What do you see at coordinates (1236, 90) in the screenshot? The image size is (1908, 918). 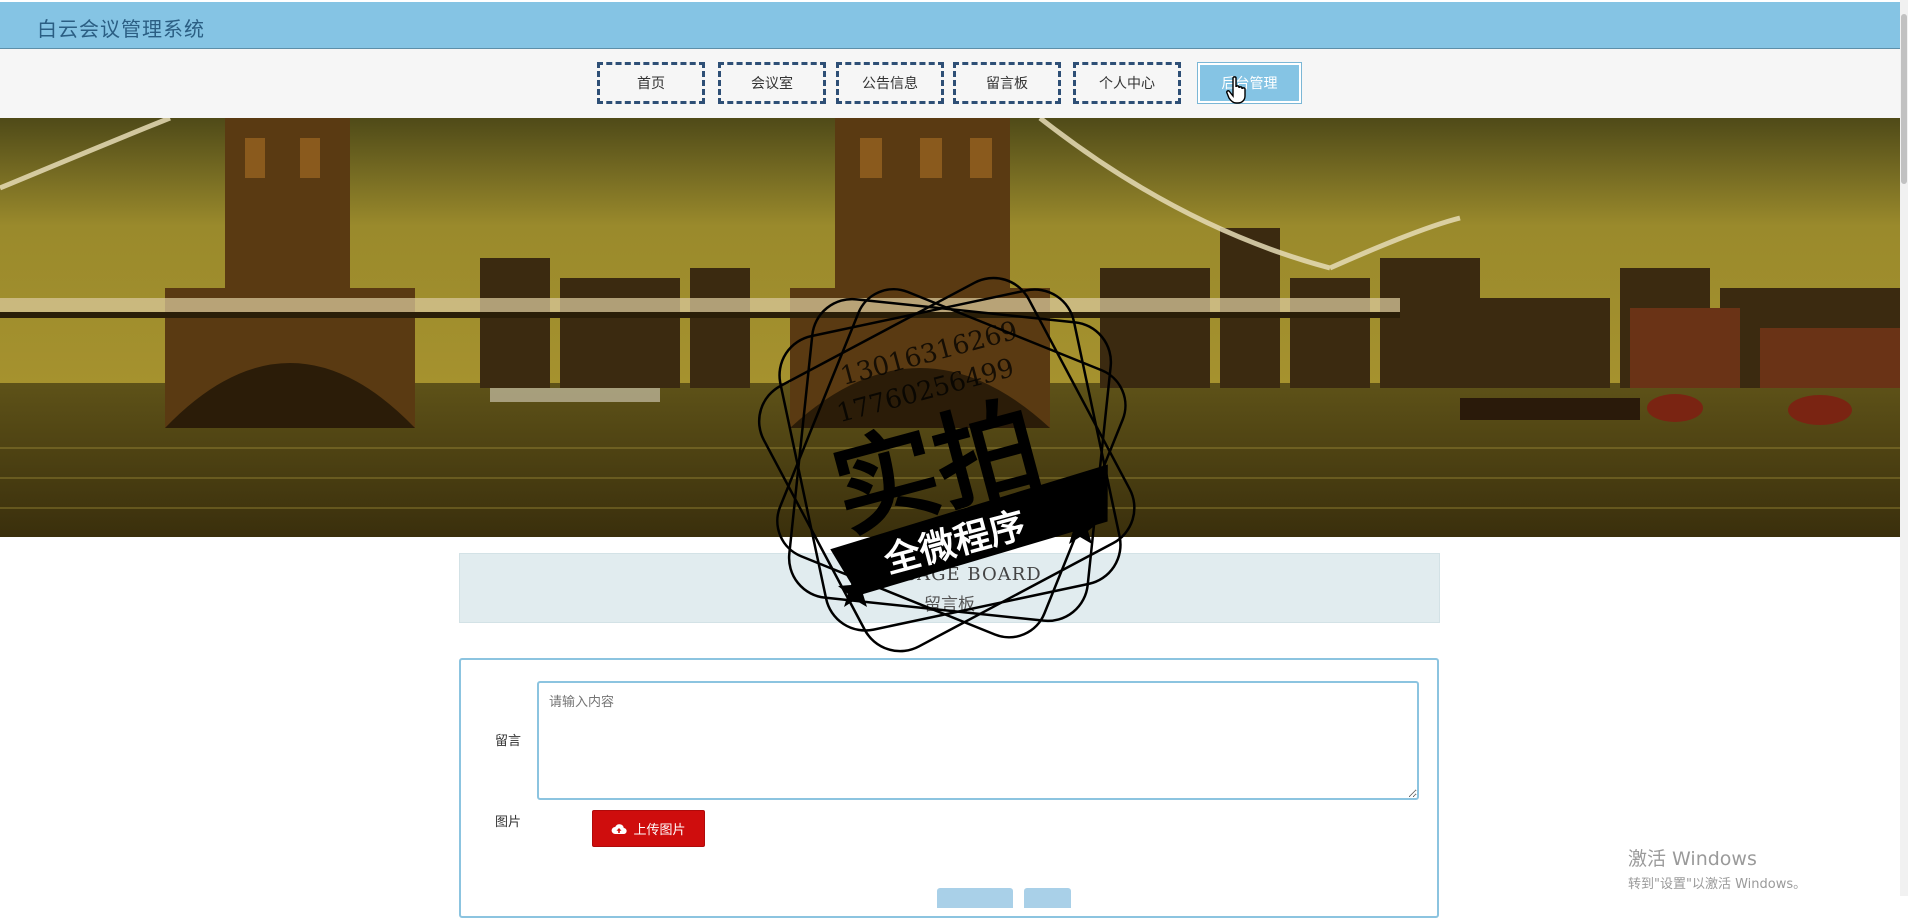 I see `hand-cursor-icon` at bounding box center [1236, 90].